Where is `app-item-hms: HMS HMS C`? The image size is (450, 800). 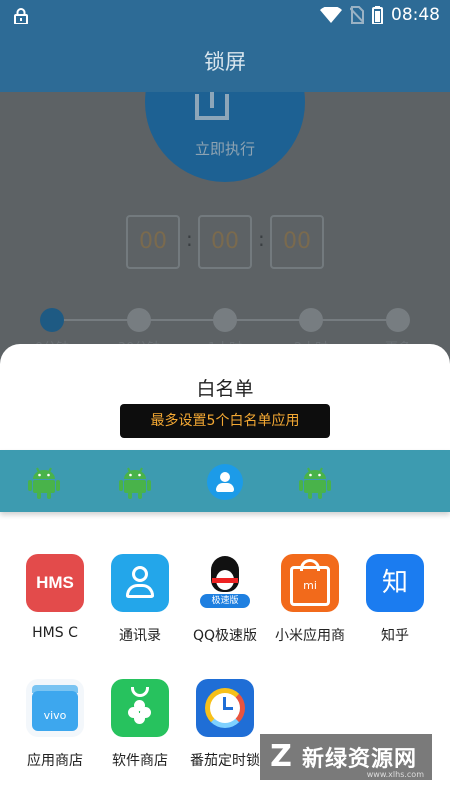
app-item-hms: HMS HMS C is located at coordinates (55, 597).